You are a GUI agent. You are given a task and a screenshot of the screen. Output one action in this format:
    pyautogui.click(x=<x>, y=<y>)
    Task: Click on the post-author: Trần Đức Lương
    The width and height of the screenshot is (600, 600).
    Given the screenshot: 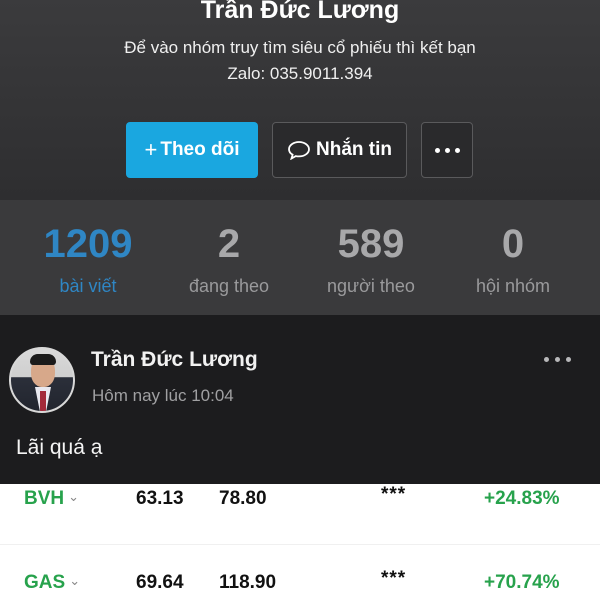 What is the action you would take?
    pyautogui.click(x=174, y=360)
    